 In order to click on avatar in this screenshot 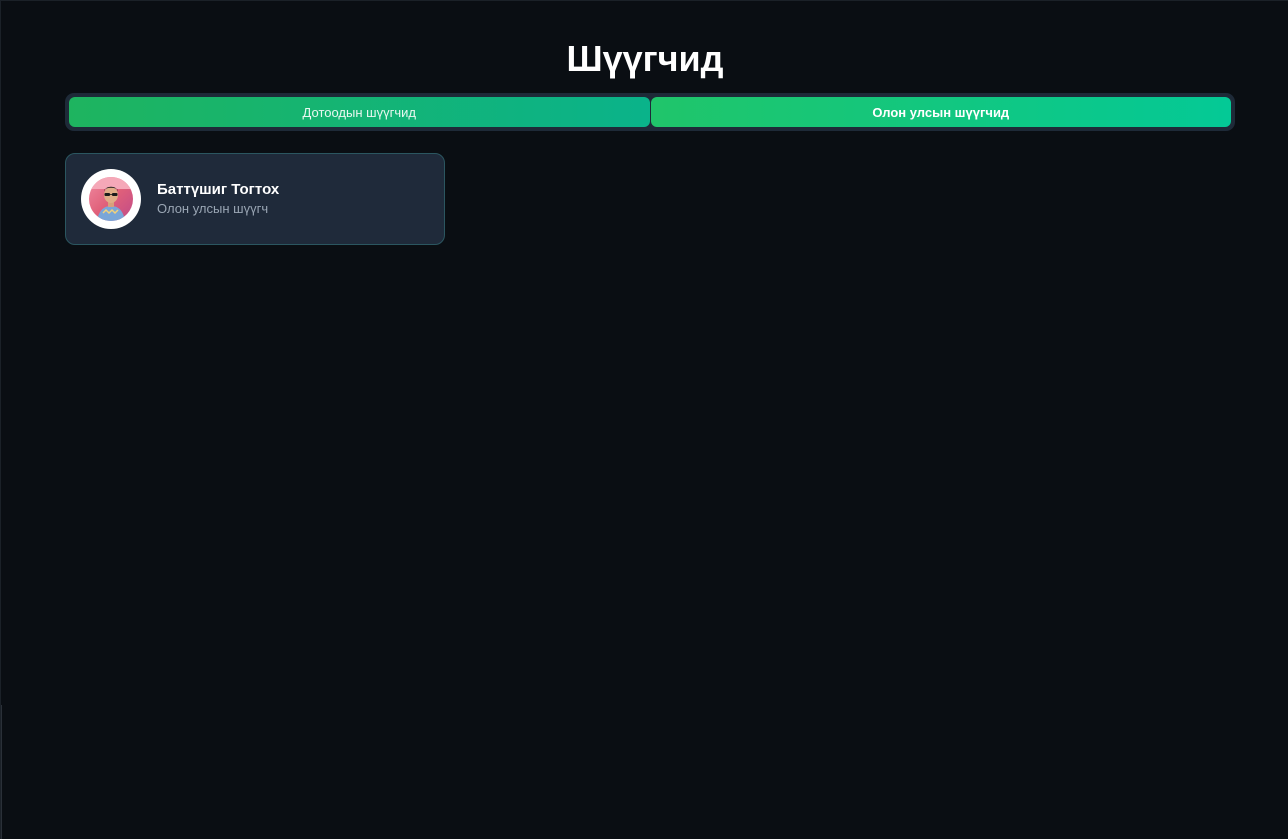, I will do `click(111, 199)`.